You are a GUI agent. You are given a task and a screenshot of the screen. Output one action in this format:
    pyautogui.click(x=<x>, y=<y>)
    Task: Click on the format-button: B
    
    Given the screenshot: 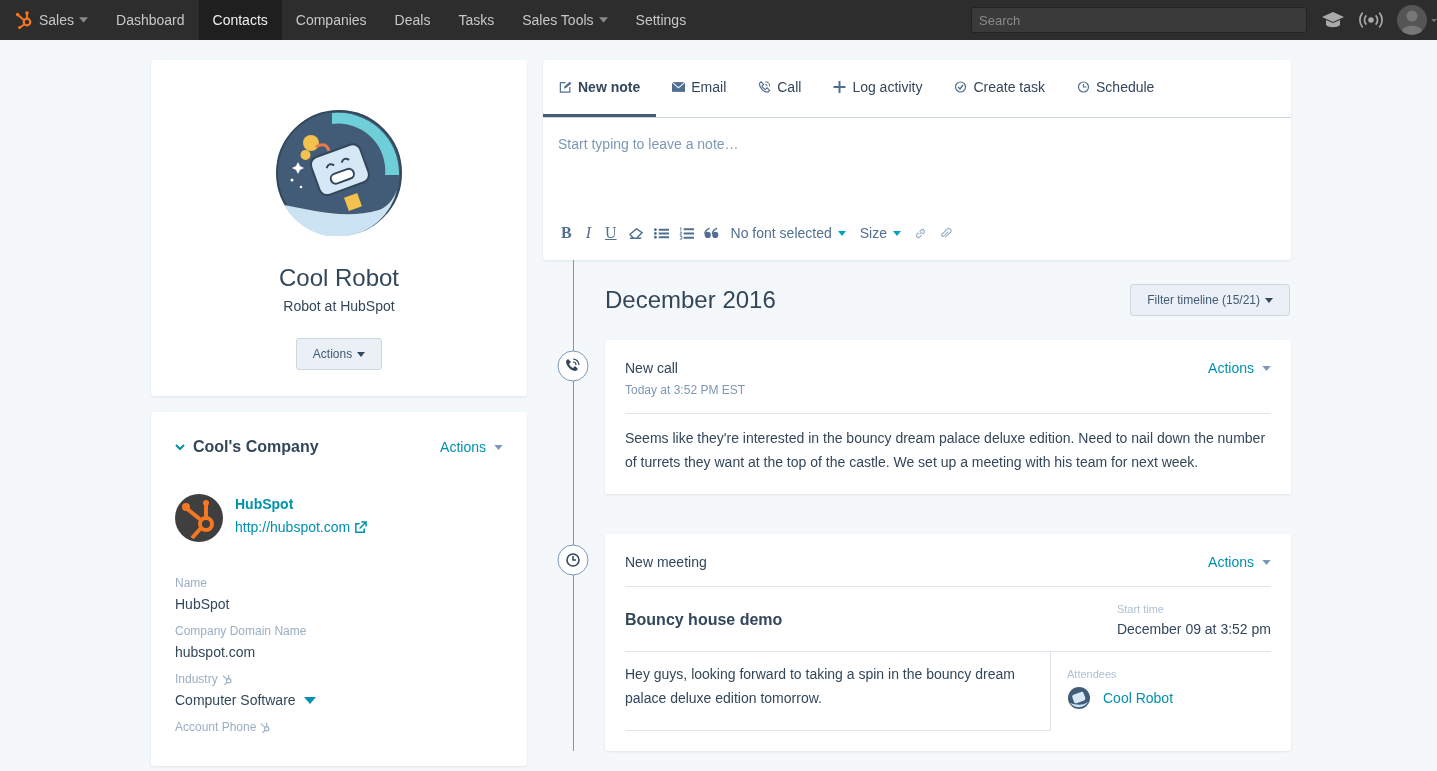 What is the action you would take?
    pyautogui.click(x=566, y=233)
    